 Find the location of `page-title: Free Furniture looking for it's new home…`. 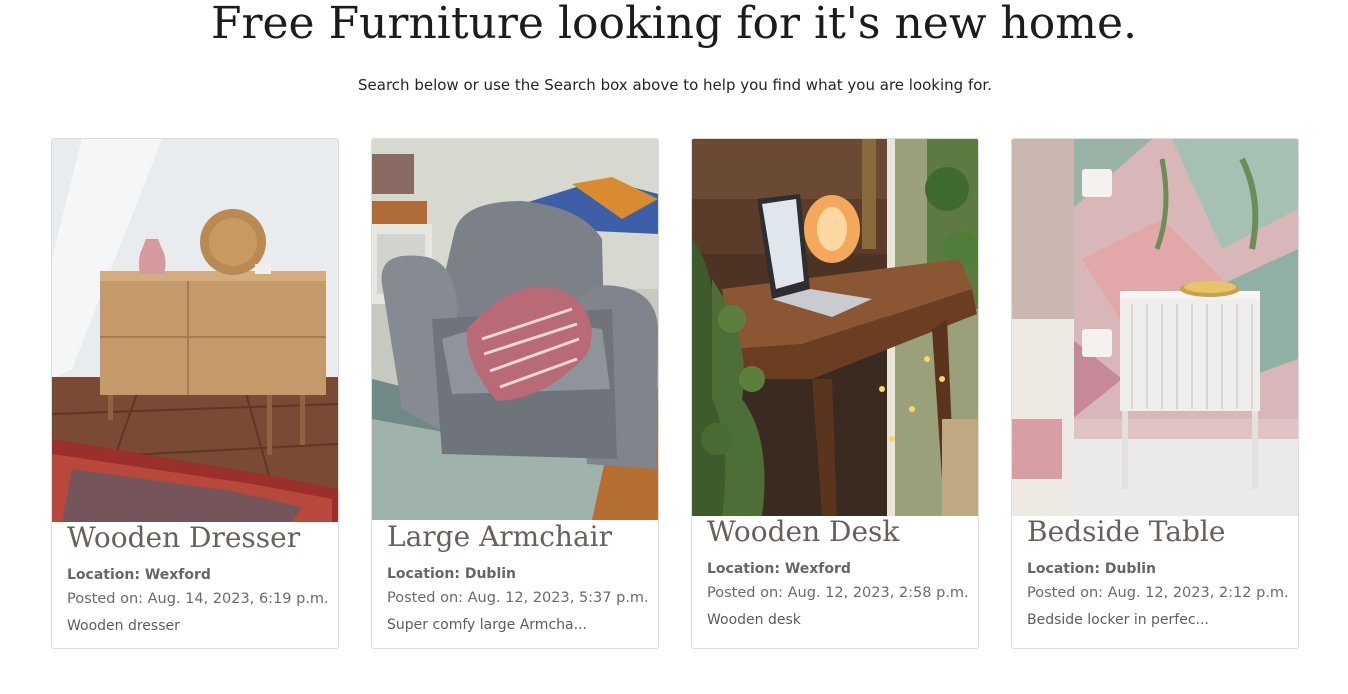

page-title: Free Furniture looking for it's new home… is located at coordinates (674, 24).